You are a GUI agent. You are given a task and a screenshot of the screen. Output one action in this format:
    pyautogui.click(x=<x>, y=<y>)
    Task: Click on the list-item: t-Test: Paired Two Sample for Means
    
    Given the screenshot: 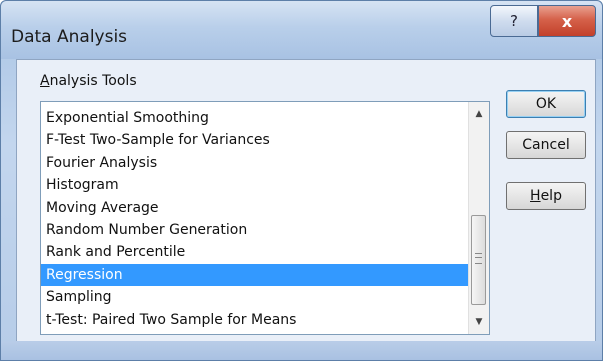 What is the action you would take?
    pyautogui.click(x=254, y=320)
    